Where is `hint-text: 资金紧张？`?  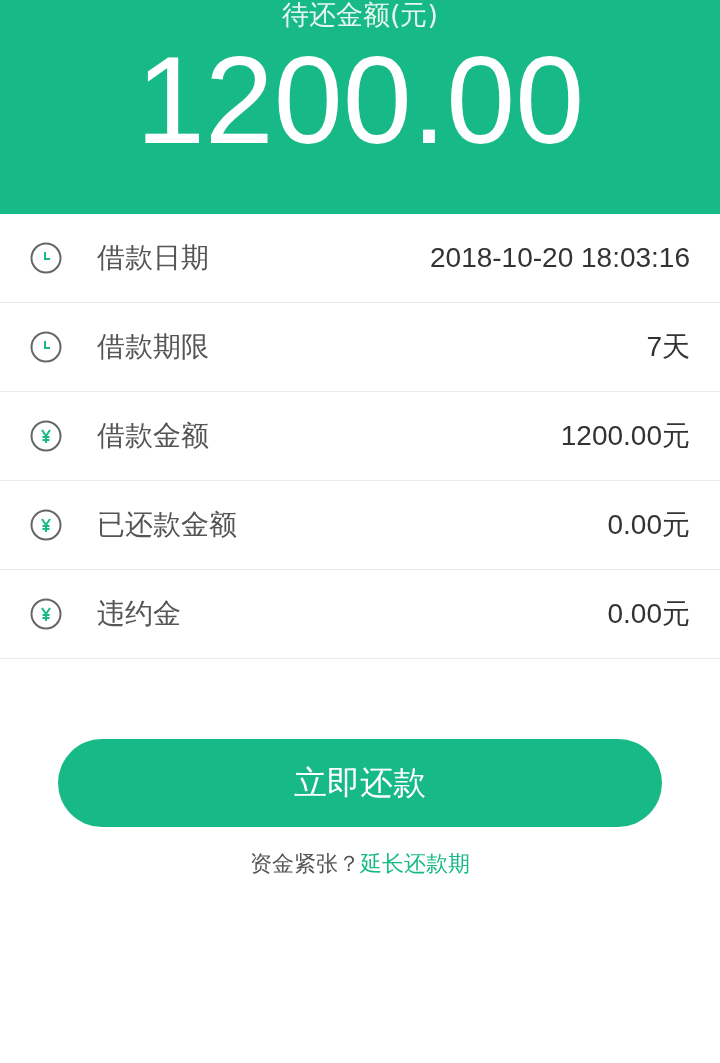 hint-text: 资金紧张？ is located at coordinates (305, 864).